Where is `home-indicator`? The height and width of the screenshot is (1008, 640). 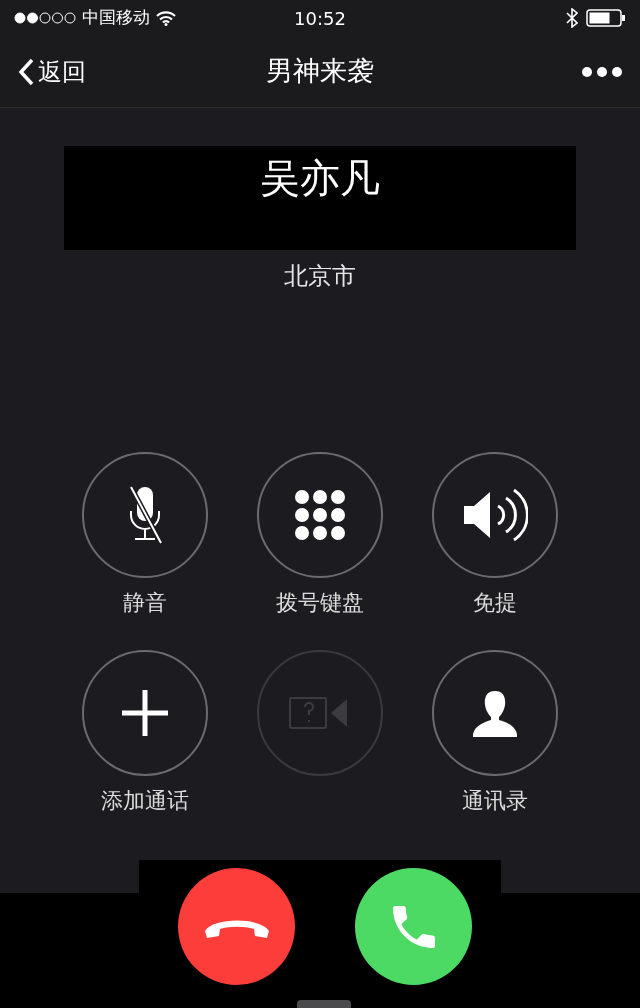
home-indicator is located at coordinates (324, 1004).